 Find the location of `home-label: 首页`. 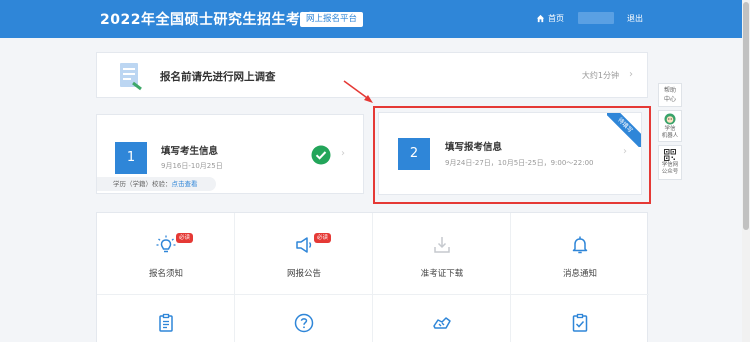

home-label: 首页 is located at coordinates (556, 18).